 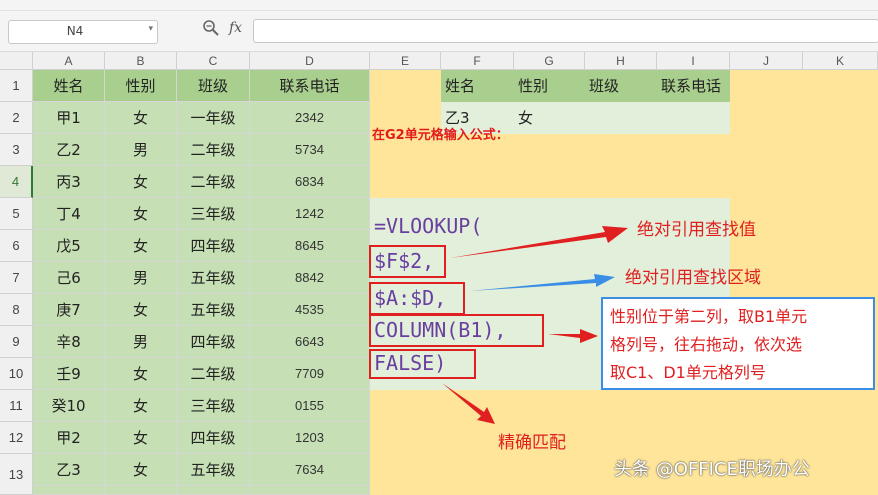 What do you see at coordinates (310, 150) in the screenshot?
I see `table-cell: 5734` at bounding box center [310, 150].